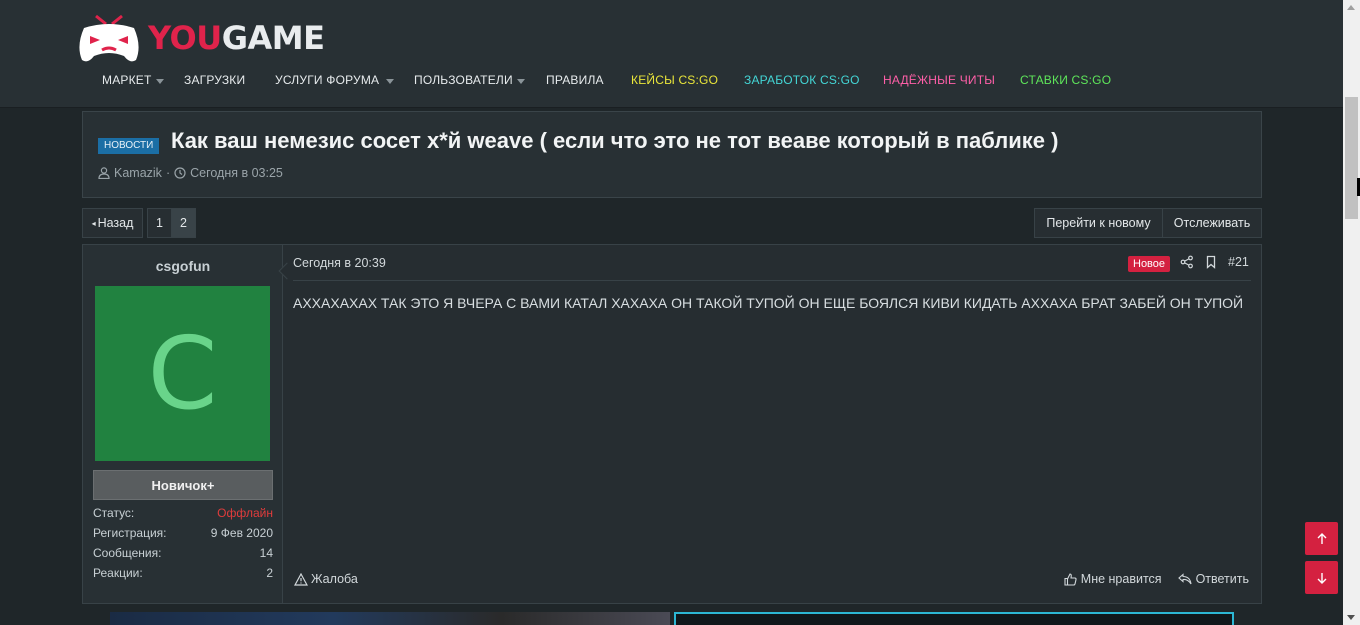 Image resolution: width=1360 pixels, height=625 pixels. I want to click on nav-item-reliable-cheats: НАДЁЖНЫЕ ЧИТЫ, so click(939, 80).